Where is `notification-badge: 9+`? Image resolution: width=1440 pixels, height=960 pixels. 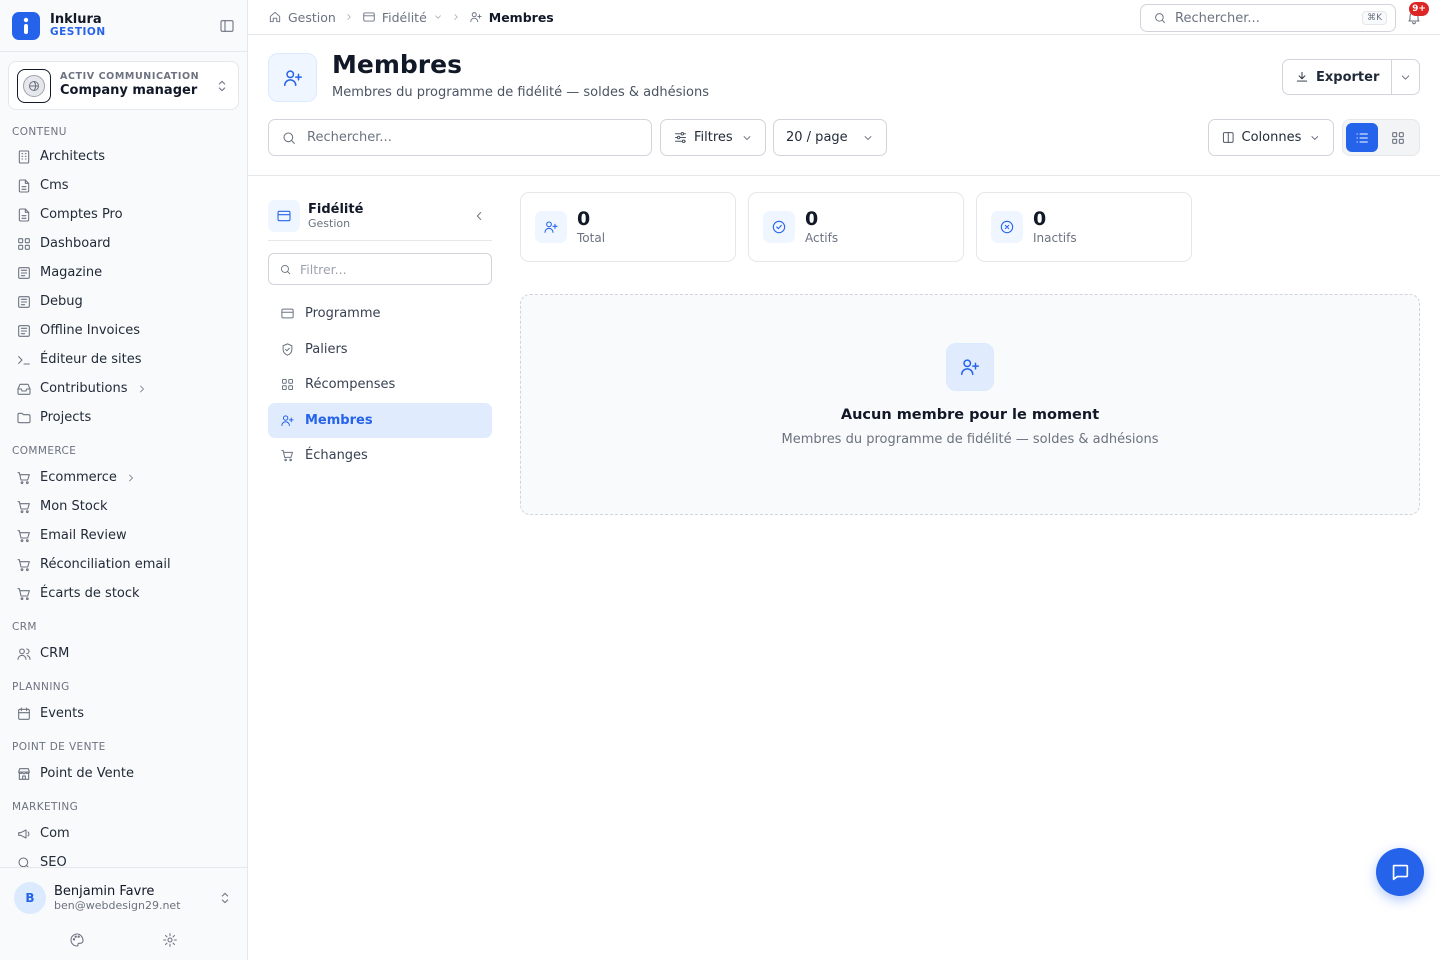 notification-badge: 9+ is located at coordinates (1419, 9).